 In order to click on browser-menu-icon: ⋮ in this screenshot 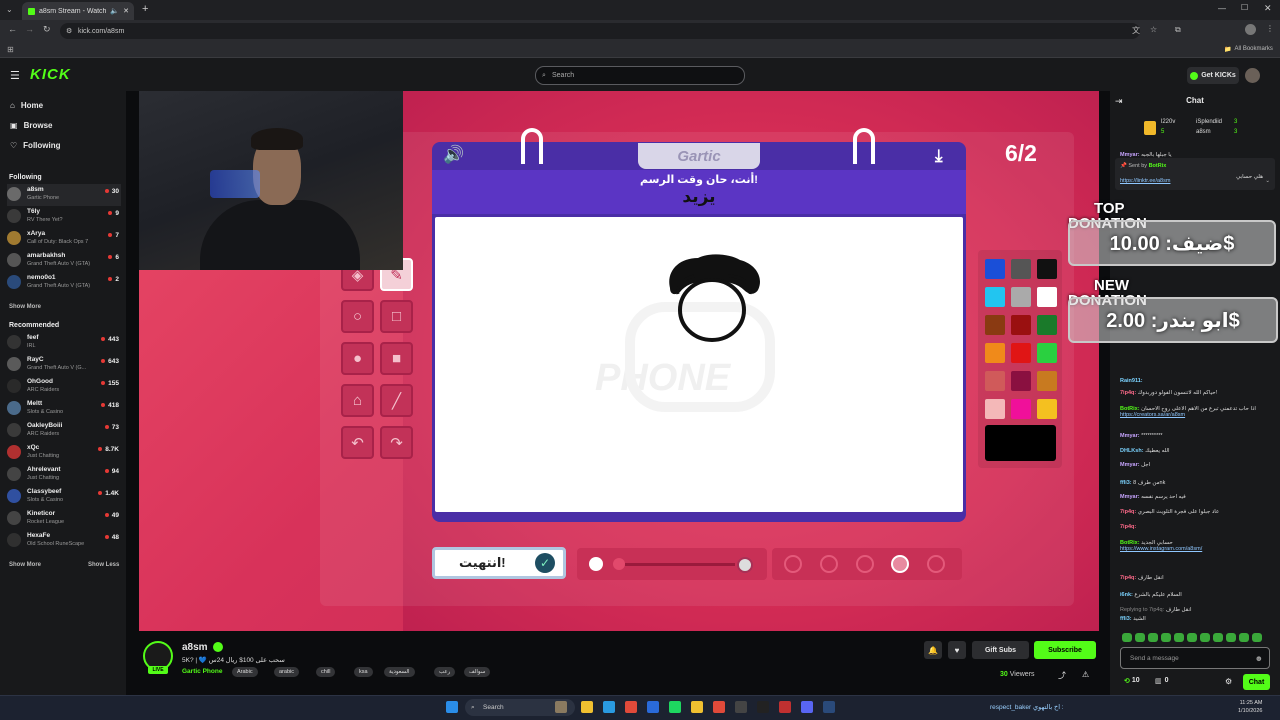, I will do `click(1270, 28)`.